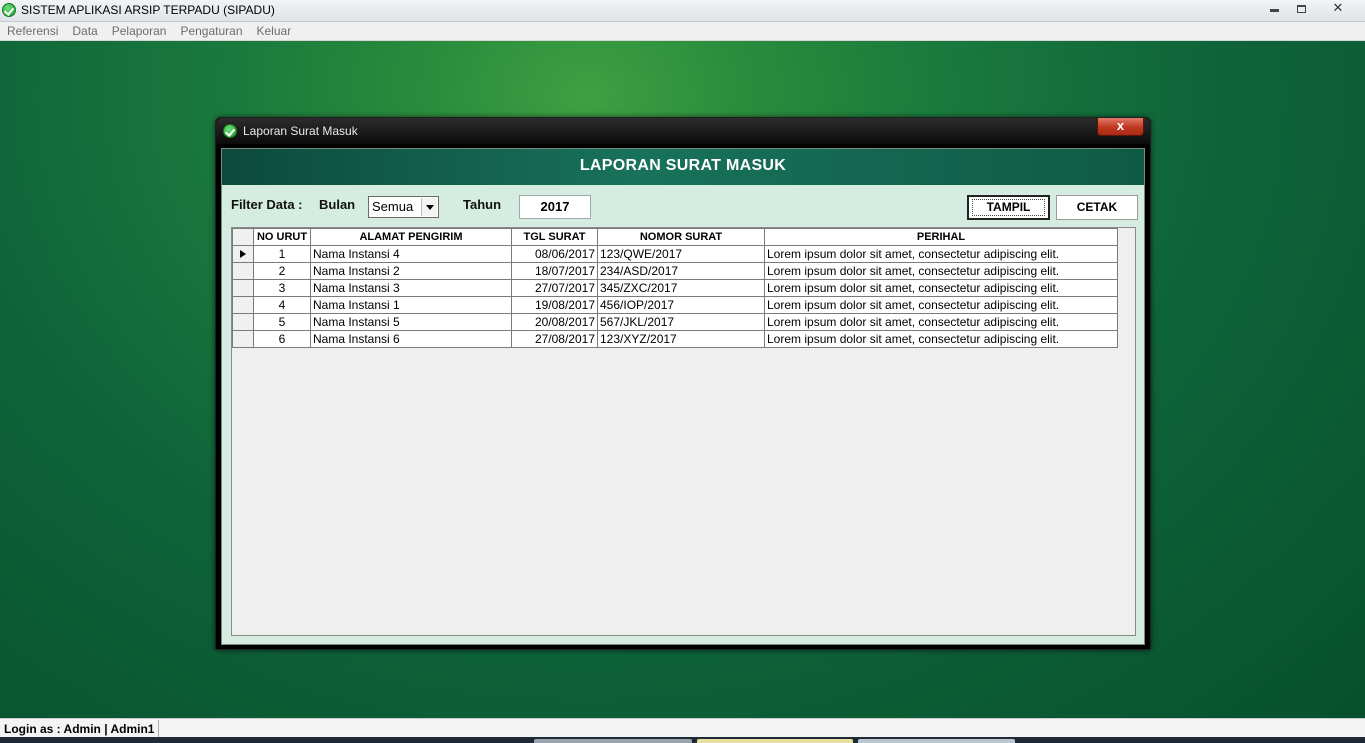 This screenshot has width=1365, height=743. I want to click on cell-no: 2, so click(282, 271).